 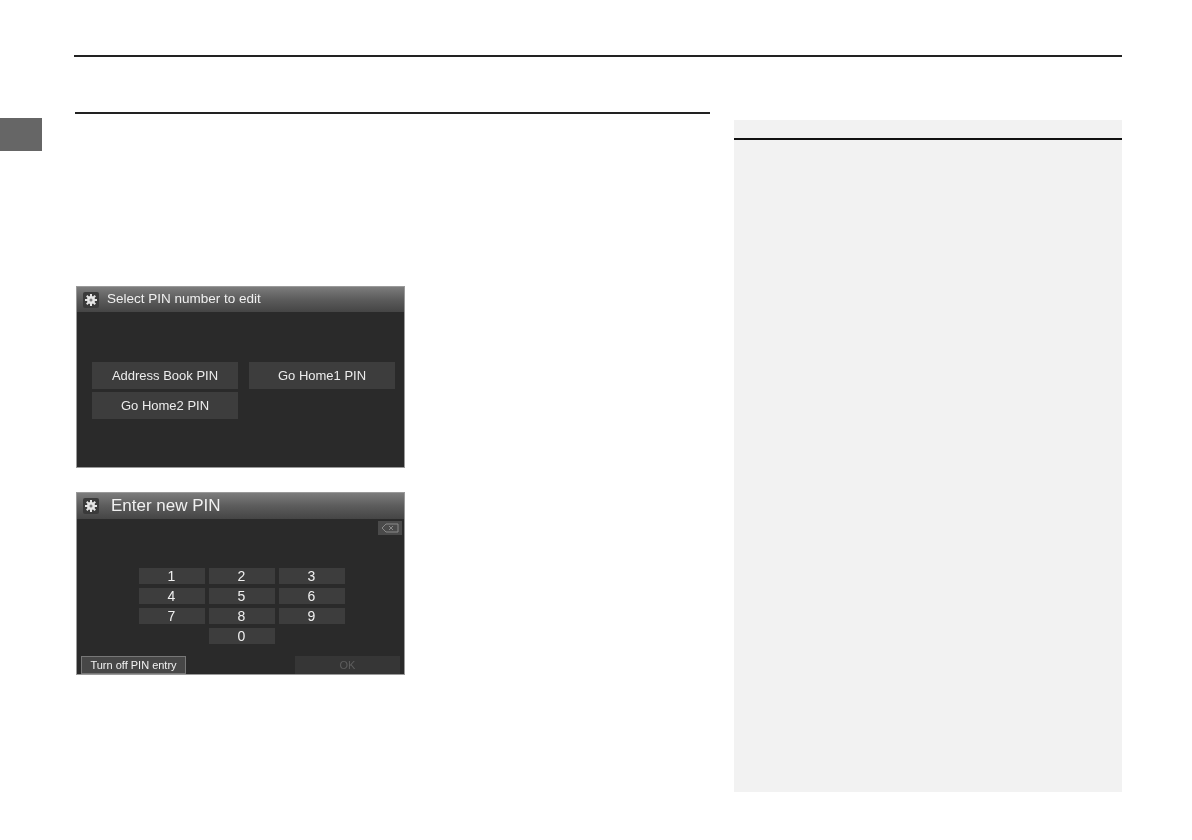 What do you see at coordinates (171, 596) in the screenshot?
I see `keypad-key: 4` at bounding box center [171, 596].